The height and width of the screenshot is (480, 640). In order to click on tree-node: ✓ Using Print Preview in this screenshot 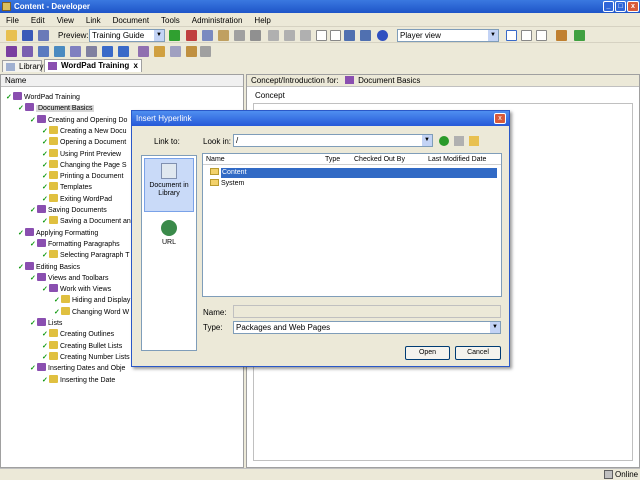, I will do `click(81, 154)`.